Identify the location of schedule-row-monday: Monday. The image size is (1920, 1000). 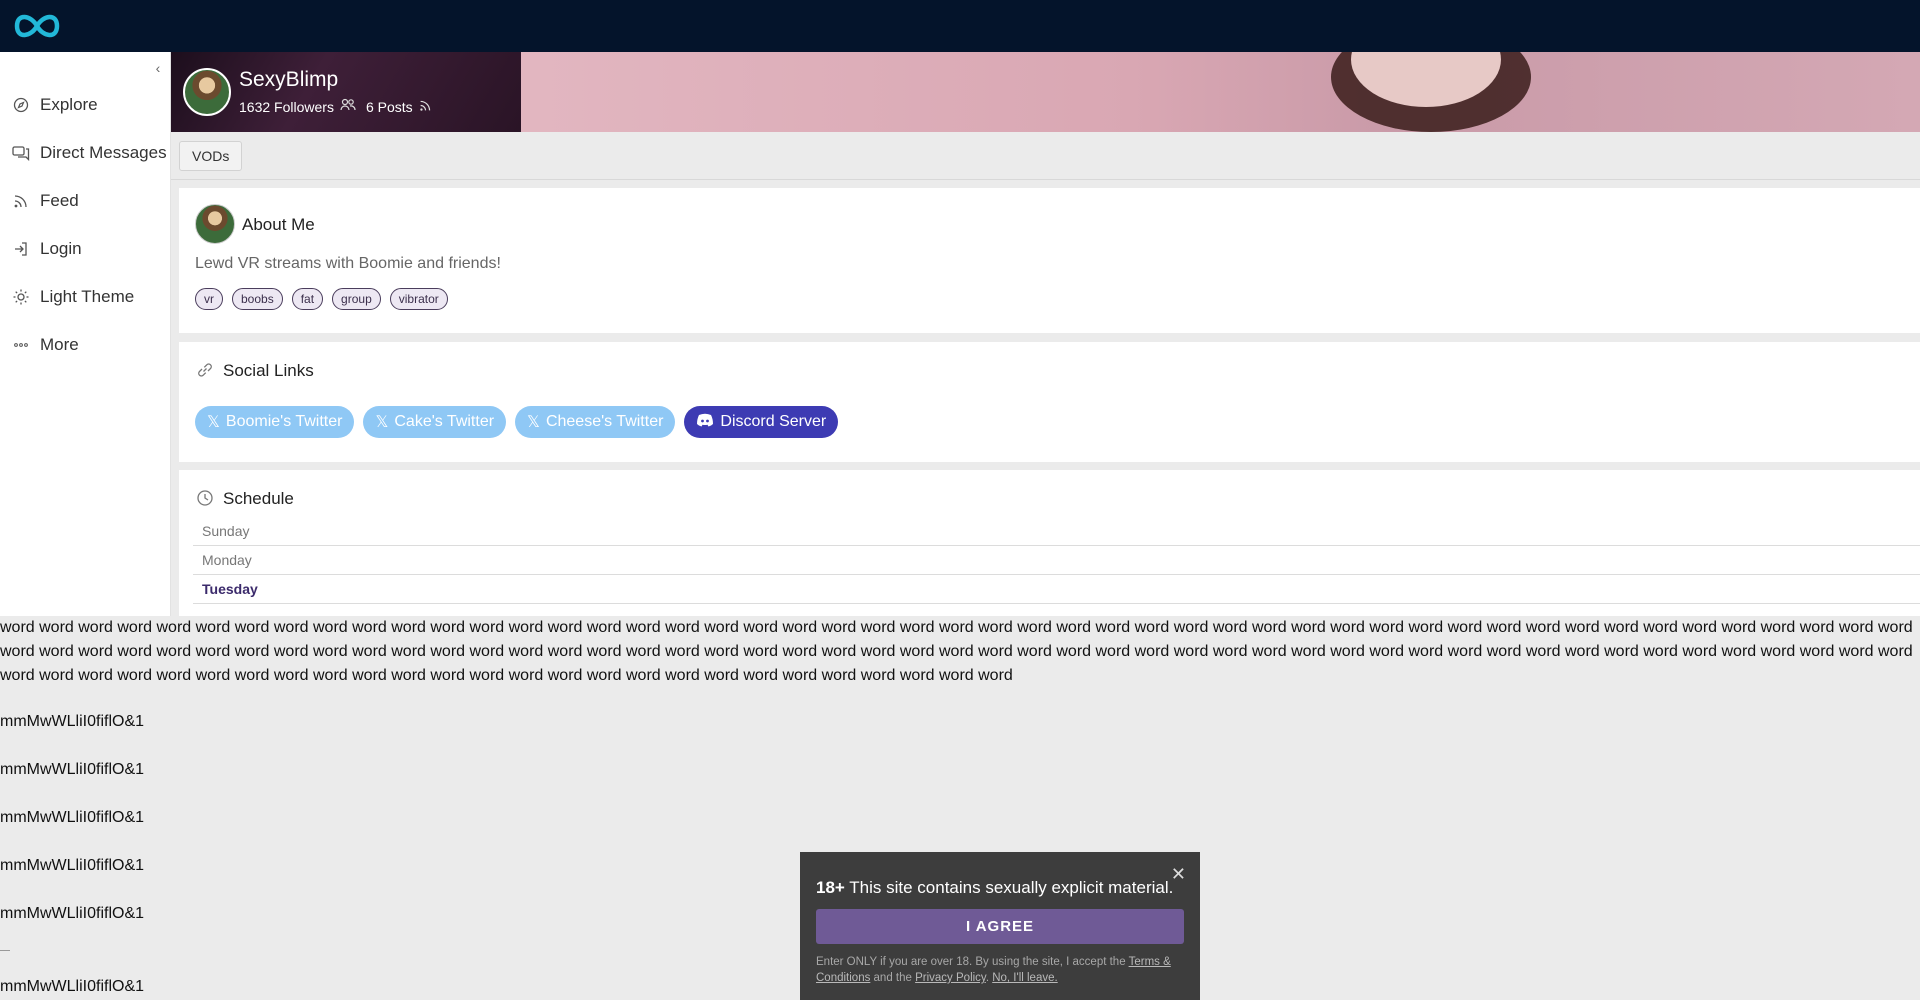
(1056, 560).